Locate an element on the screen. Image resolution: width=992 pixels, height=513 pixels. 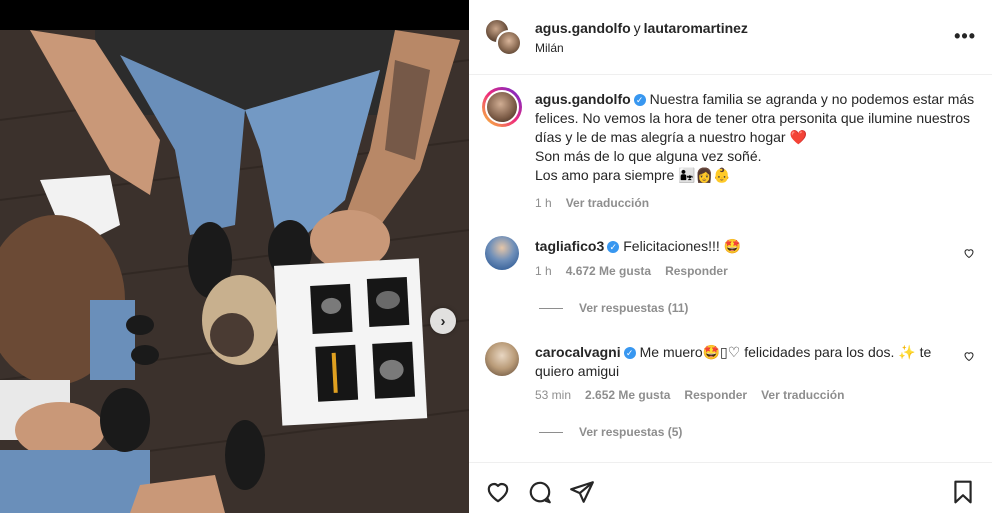
likes-count: 4.672 Me gusta is located at coordinates (608, 271).